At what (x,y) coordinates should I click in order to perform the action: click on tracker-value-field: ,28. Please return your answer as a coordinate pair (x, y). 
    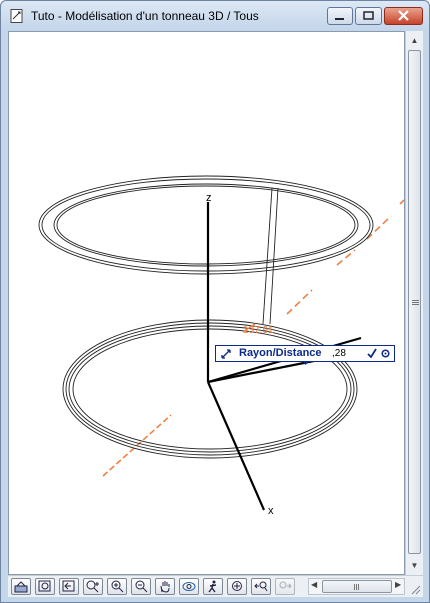
    Looking at the image, I should click on (339, 353).